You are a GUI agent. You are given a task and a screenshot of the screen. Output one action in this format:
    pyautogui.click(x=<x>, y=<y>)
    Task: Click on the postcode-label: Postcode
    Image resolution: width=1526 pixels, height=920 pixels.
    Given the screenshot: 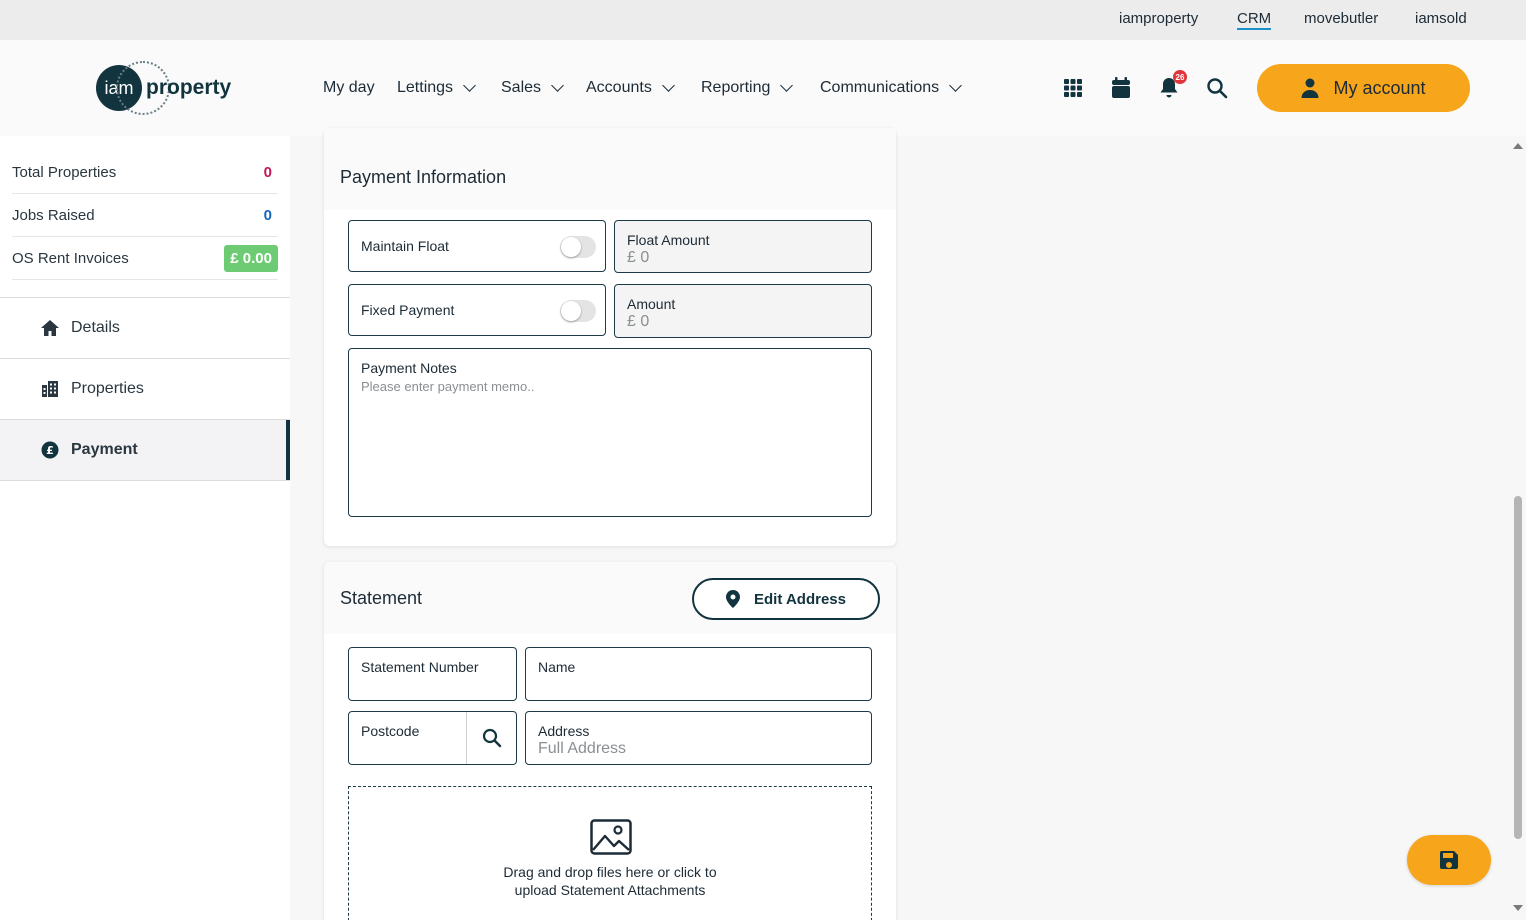 What is the action you would take?
    pyautogui.click(x=390, y=731)
    